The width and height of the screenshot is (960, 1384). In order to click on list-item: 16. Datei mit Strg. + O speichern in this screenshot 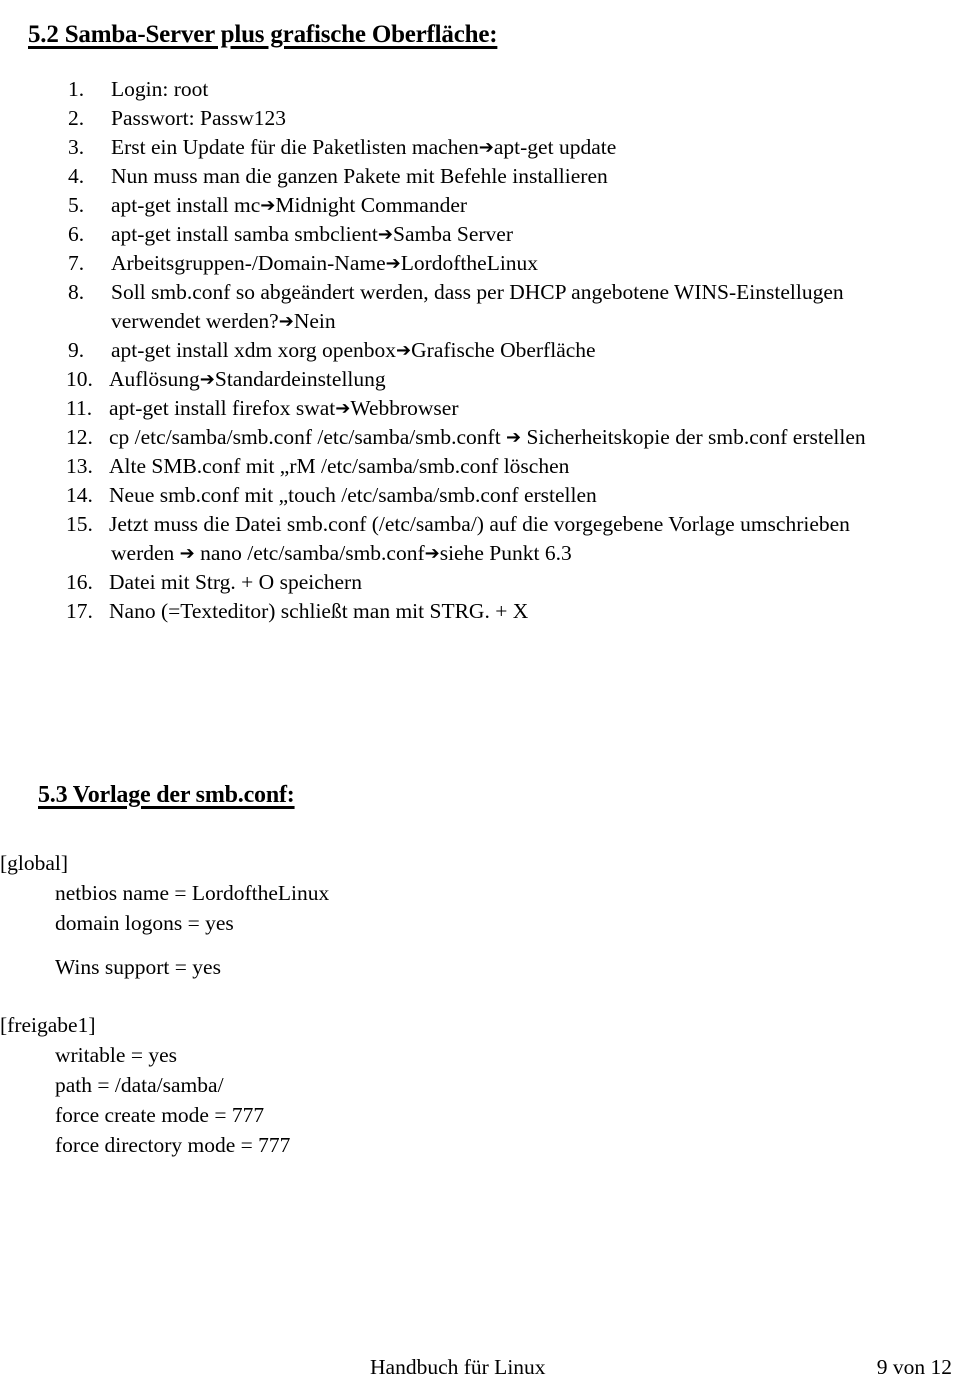, I will do `click(500, 582)`.